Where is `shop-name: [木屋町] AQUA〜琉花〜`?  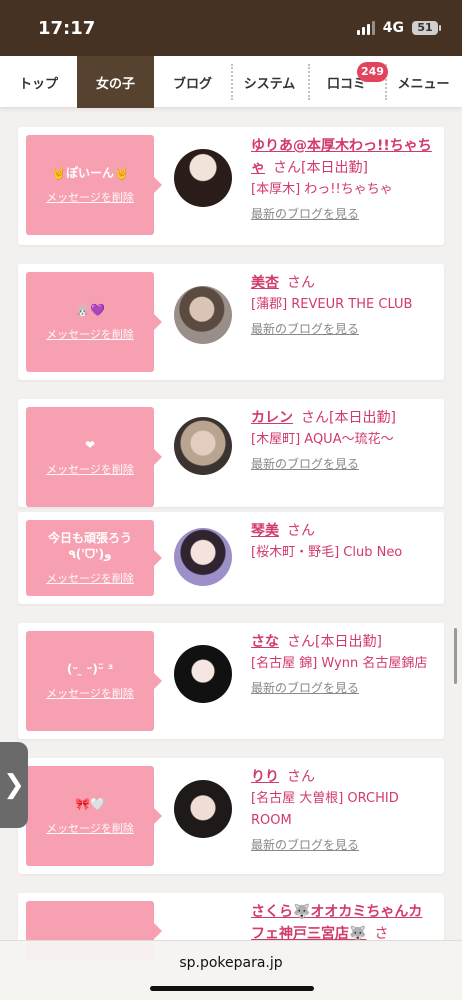 shop-name: [木屋町] AQUA〜琉花〜 is located at coordinates (322, 439).